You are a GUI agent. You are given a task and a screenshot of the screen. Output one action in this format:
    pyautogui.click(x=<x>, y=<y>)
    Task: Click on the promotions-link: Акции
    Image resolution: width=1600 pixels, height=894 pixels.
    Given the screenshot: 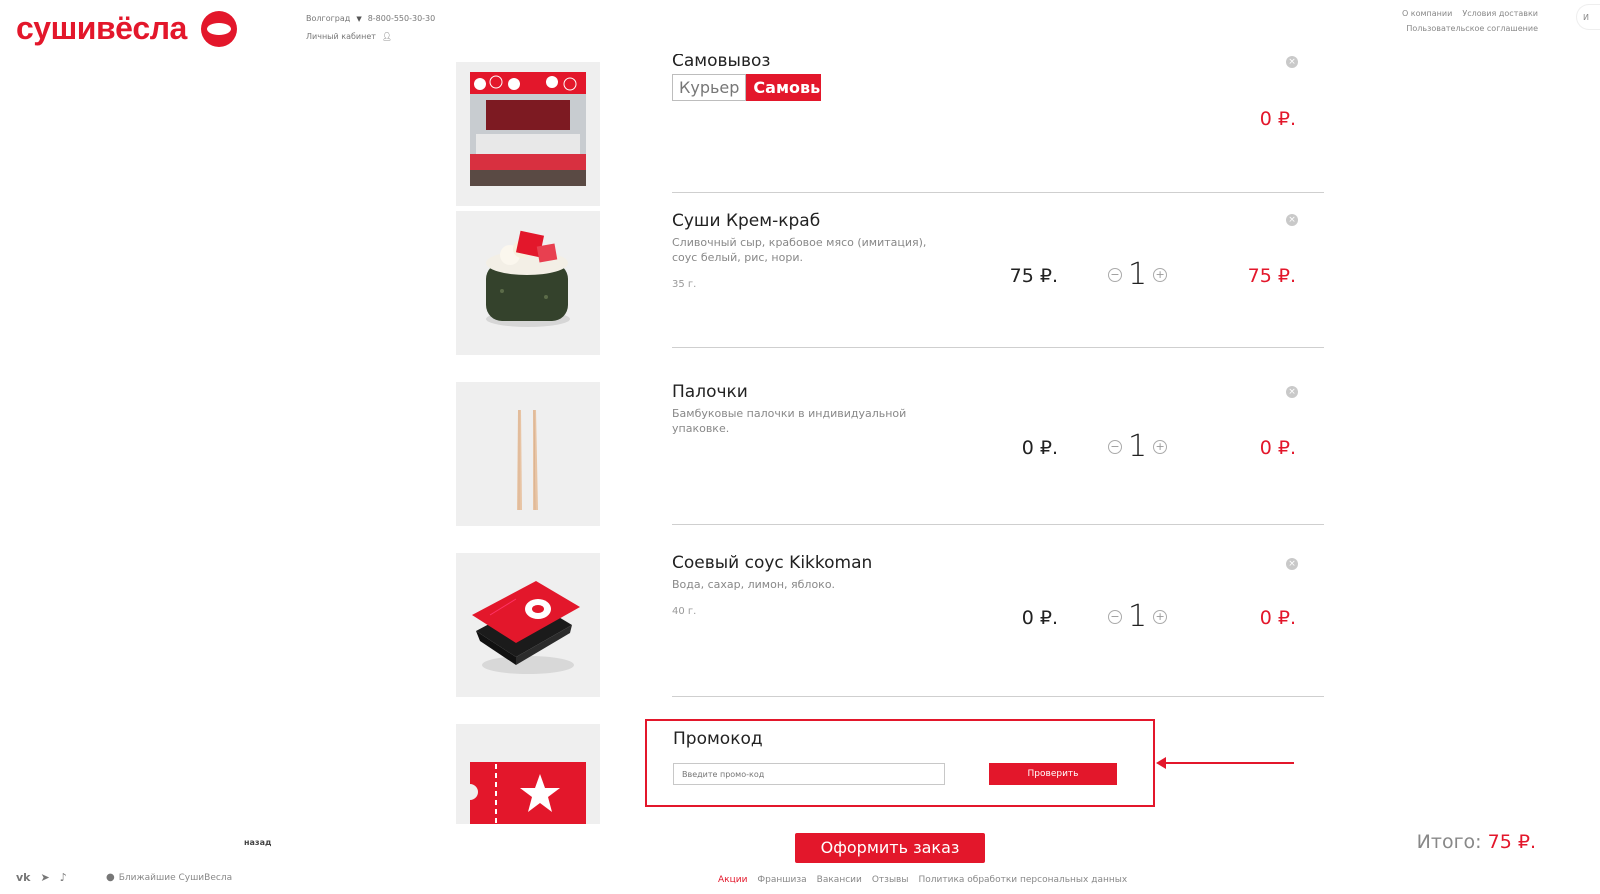 What is the action you would take?
    pyautogui.click(x=732, y=880)
    